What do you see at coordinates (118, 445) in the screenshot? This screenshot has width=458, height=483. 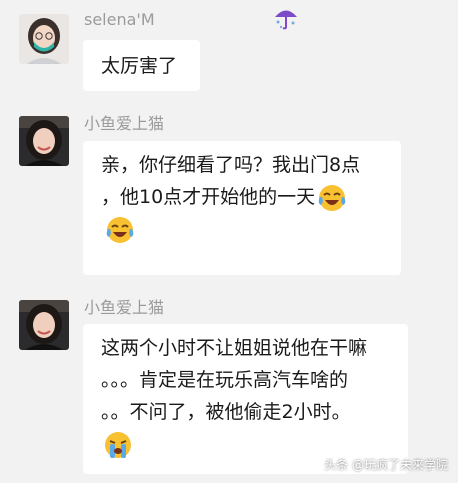 I see `loudly-crying-emoji-icon` at bounding box center [118, 445].